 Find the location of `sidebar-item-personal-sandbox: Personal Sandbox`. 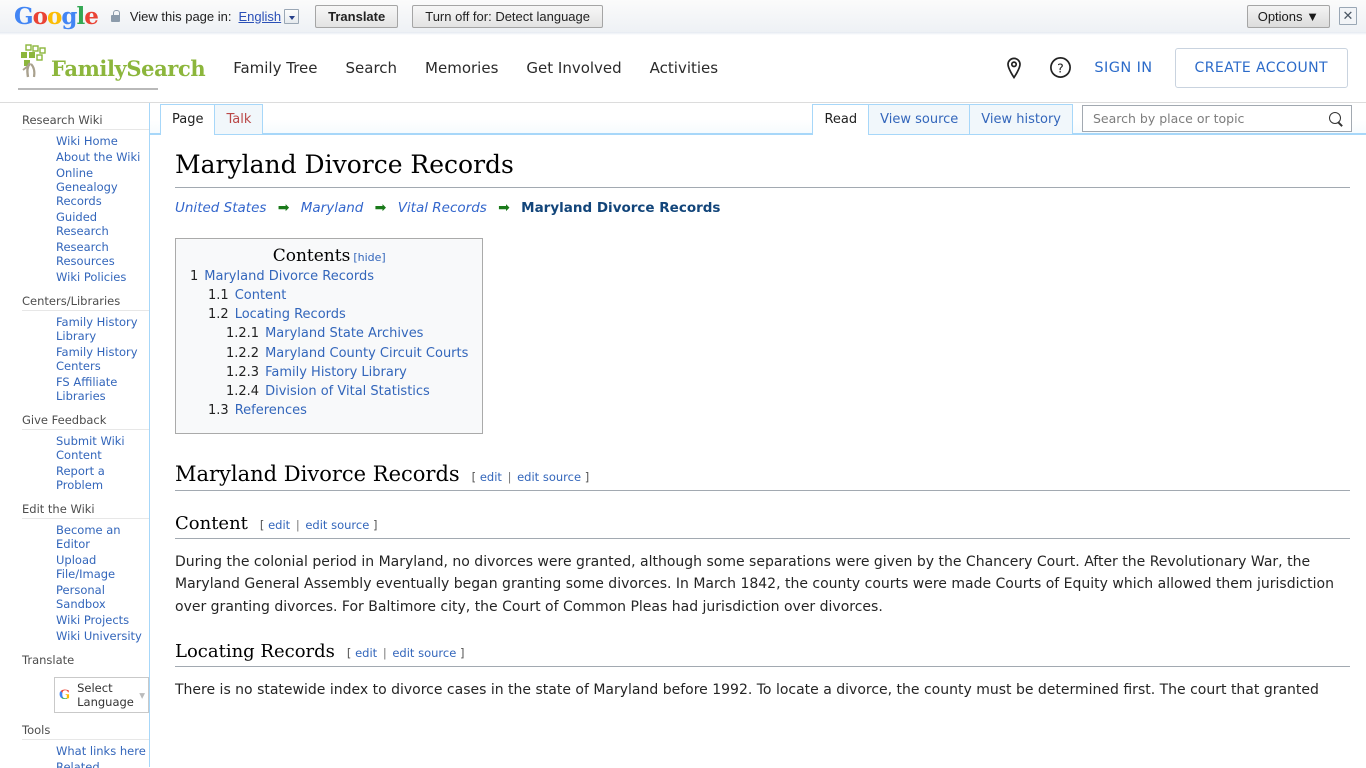

sidebar-item-personal-sandbox: Personal Sandbox is located at coordinates (102, 597).